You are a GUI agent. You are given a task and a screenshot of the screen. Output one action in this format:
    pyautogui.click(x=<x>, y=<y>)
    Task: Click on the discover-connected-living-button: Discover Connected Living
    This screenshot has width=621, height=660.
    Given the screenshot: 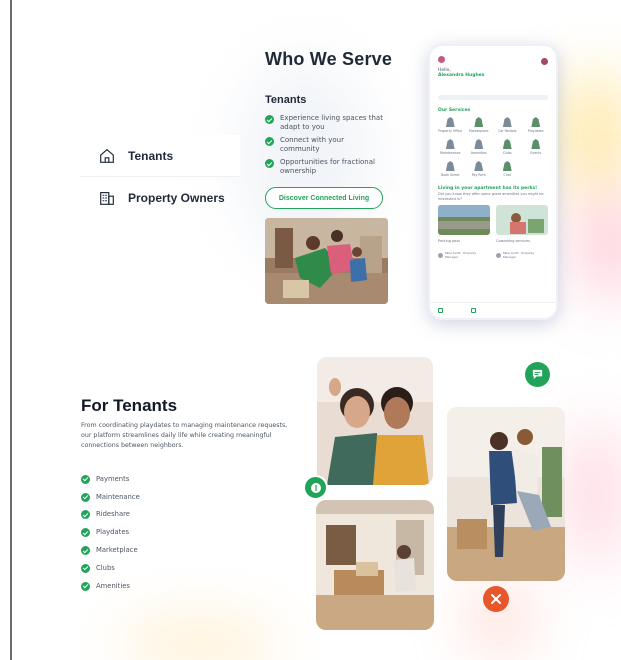 What is the action you would take?
    pyautogui.click(x=324, y=198)
    